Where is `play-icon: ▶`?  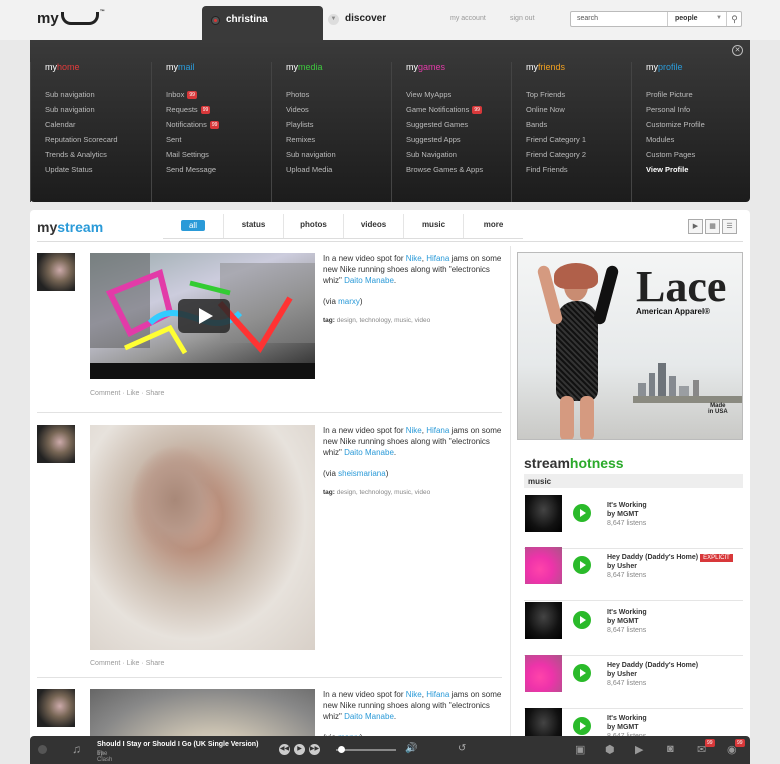
play-icon: ▶ is located at coordinates (299, 749).